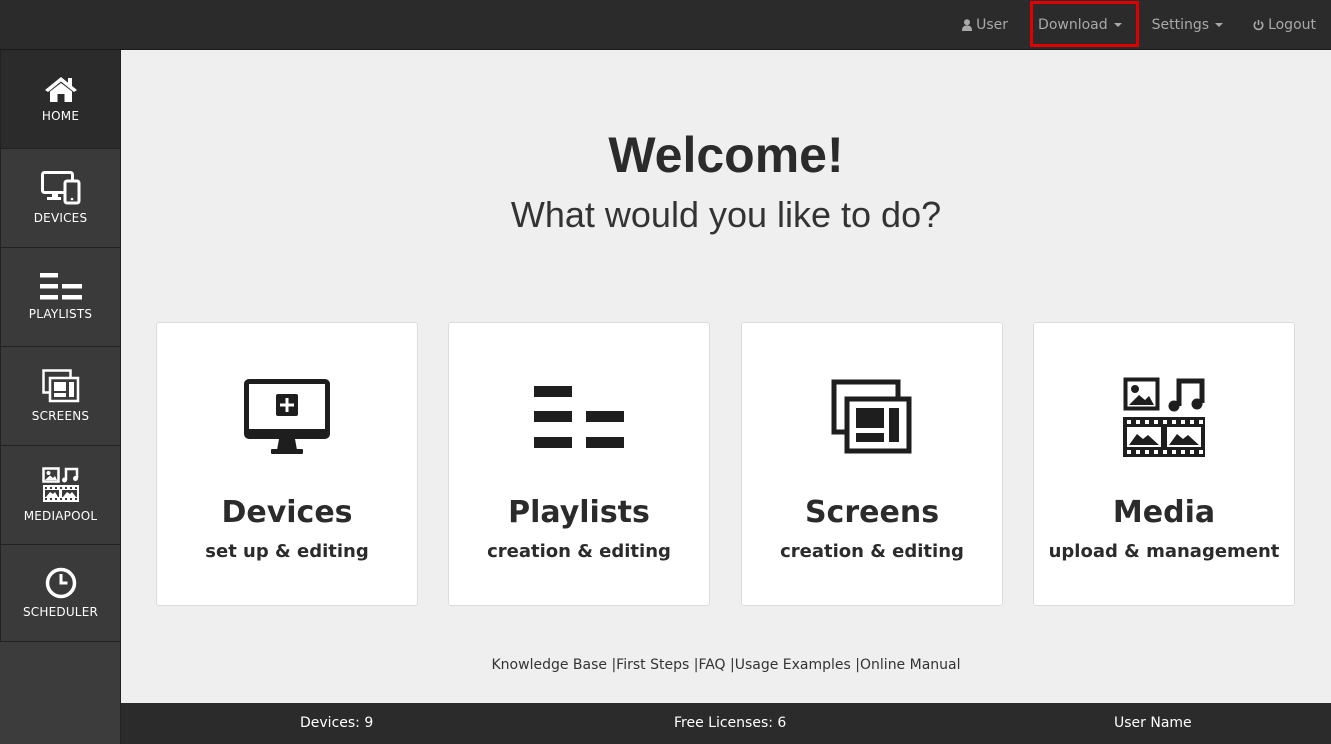 This screenshot has height=744, width=1331. Describe the element at coordinates (60, 218) in the screenshot. I see `sidebar-item-label: DEVICES` at that location.